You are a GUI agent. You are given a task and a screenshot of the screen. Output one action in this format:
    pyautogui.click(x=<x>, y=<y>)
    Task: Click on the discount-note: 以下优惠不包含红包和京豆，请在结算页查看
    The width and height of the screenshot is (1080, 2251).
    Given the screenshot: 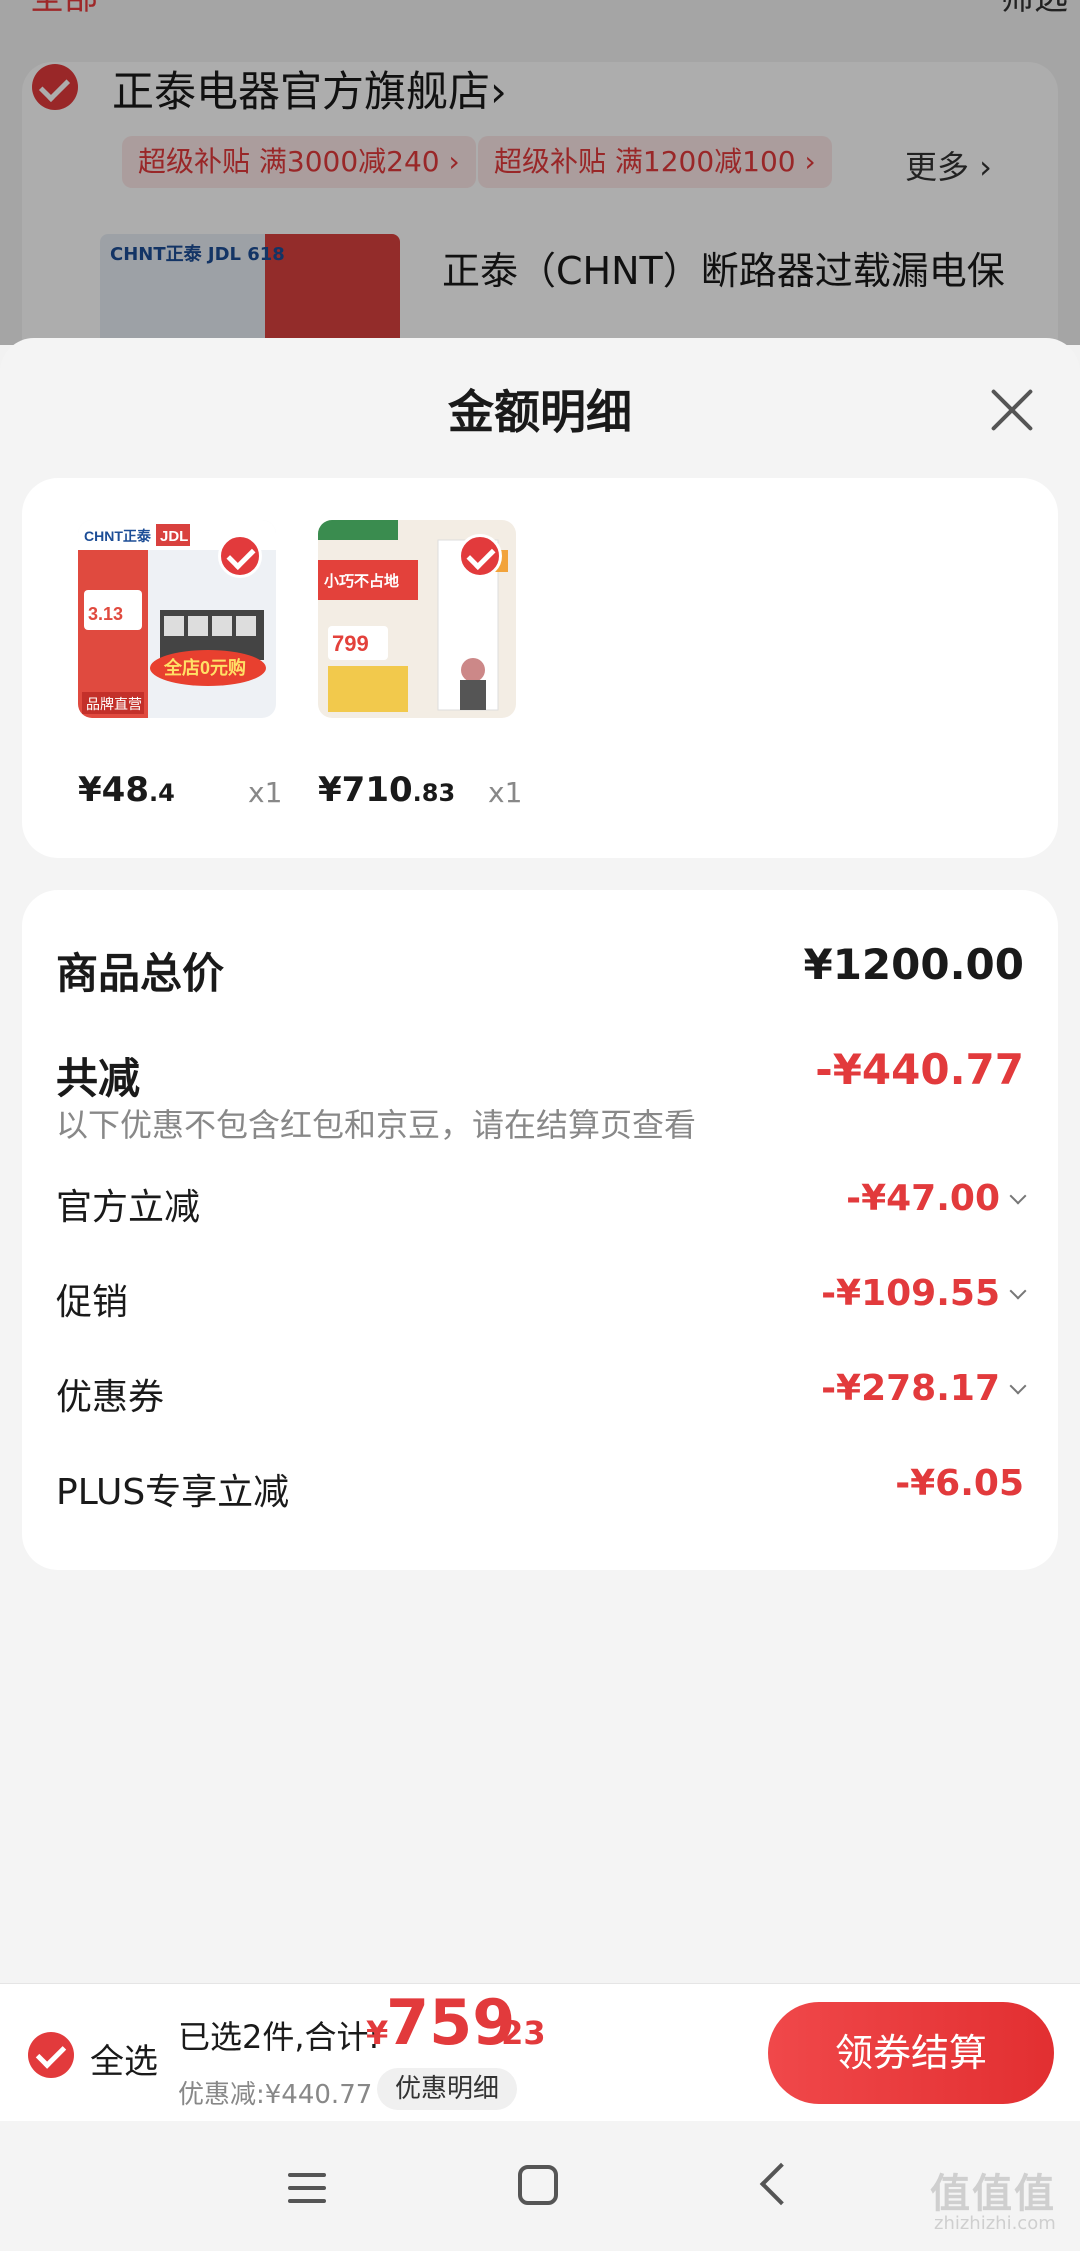 What is the action you would take?
    pyautogui.click(x=376, y=1125)
    